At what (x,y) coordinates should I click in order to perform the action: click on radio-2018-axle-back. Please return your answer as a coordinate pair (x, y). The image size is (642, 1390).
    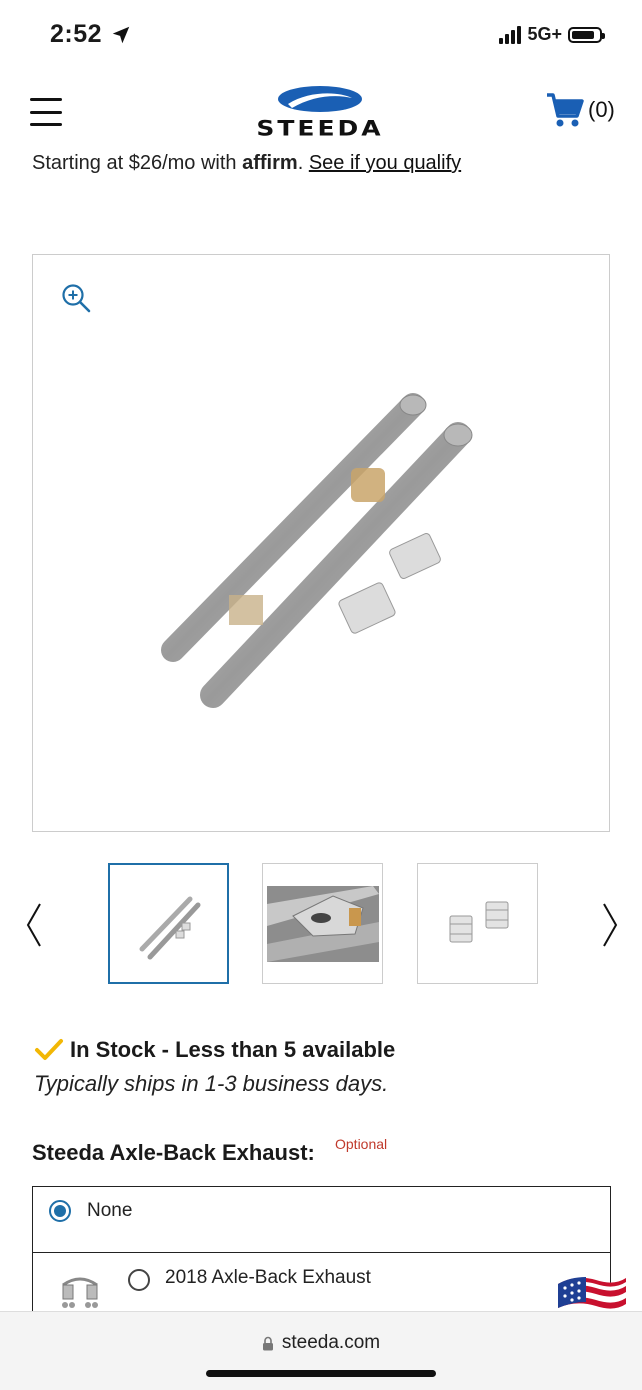
    Looking at the image, I should click on (139, 1280).